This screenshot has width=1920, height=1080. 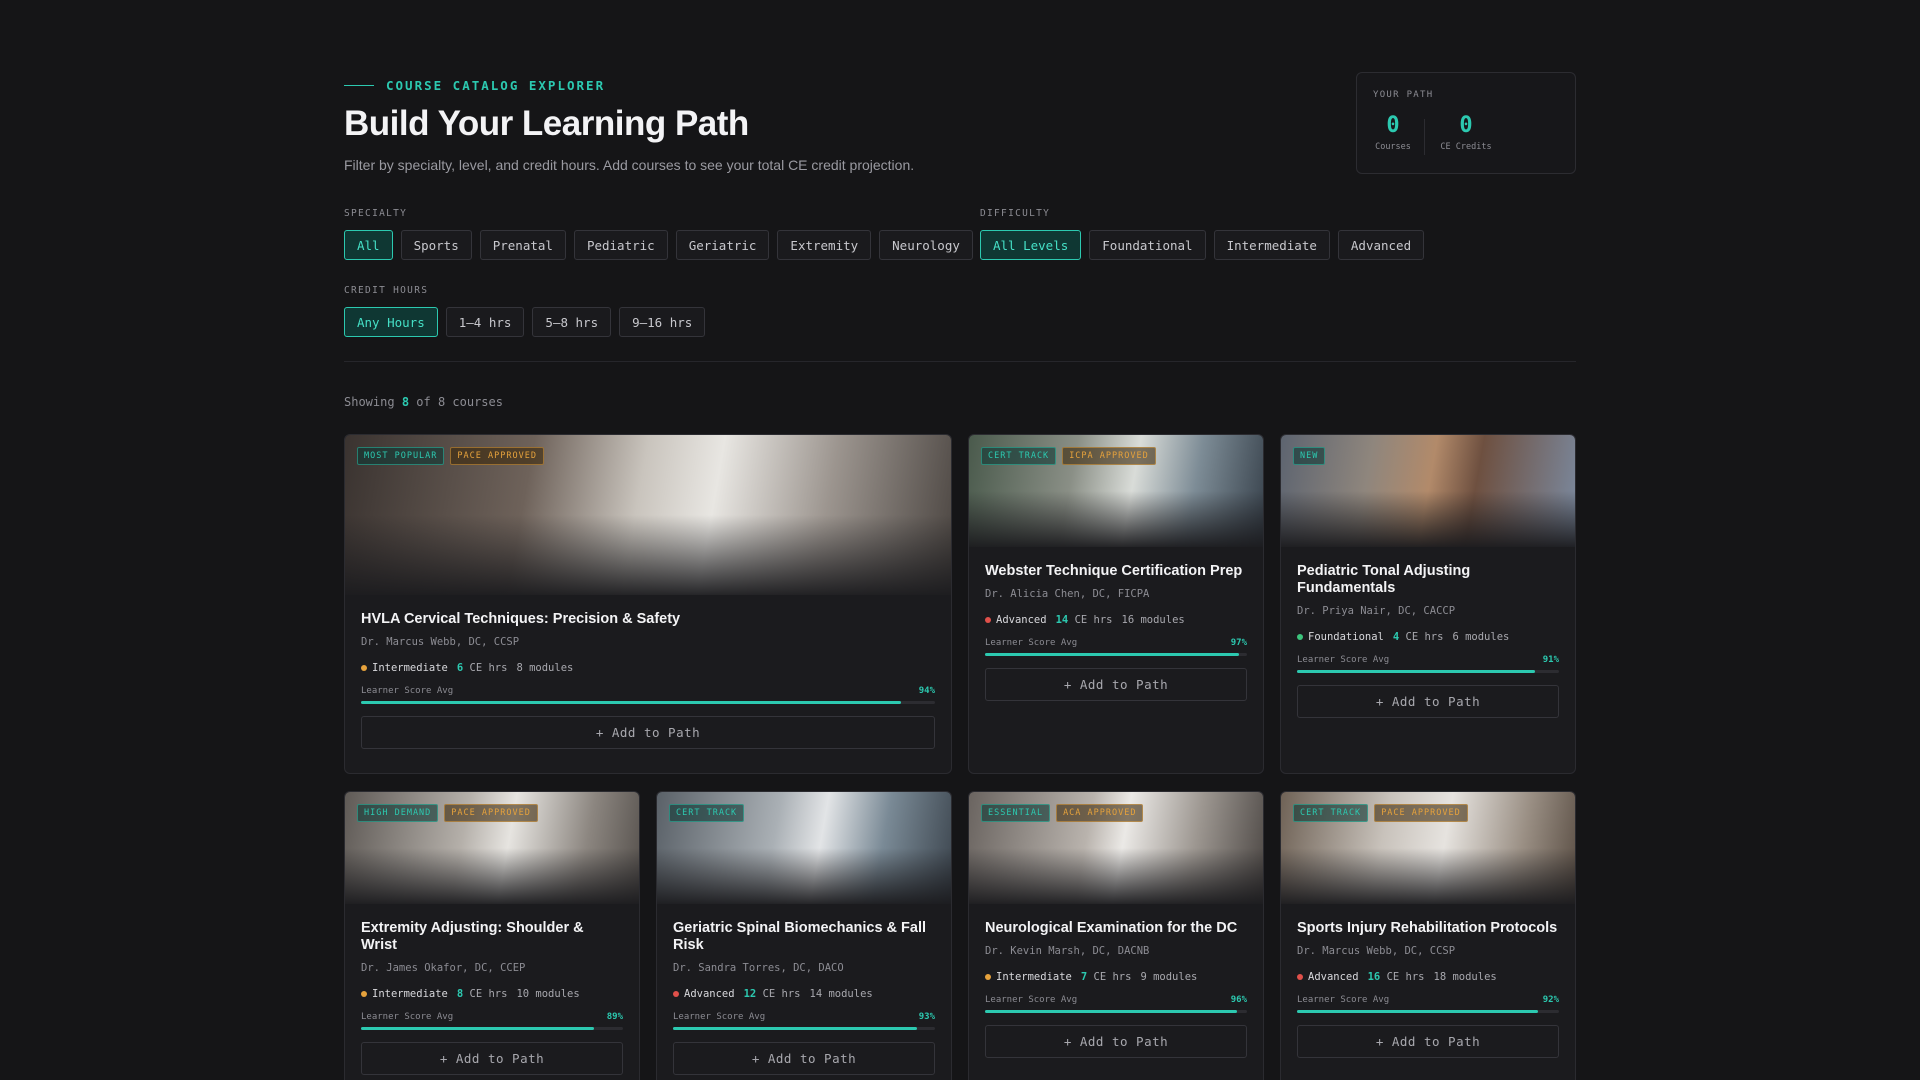 What do you see at coordinates (750, 994) in the screenshot?
I see `course-ce-hours: 12` at bounding box center [750, 994].